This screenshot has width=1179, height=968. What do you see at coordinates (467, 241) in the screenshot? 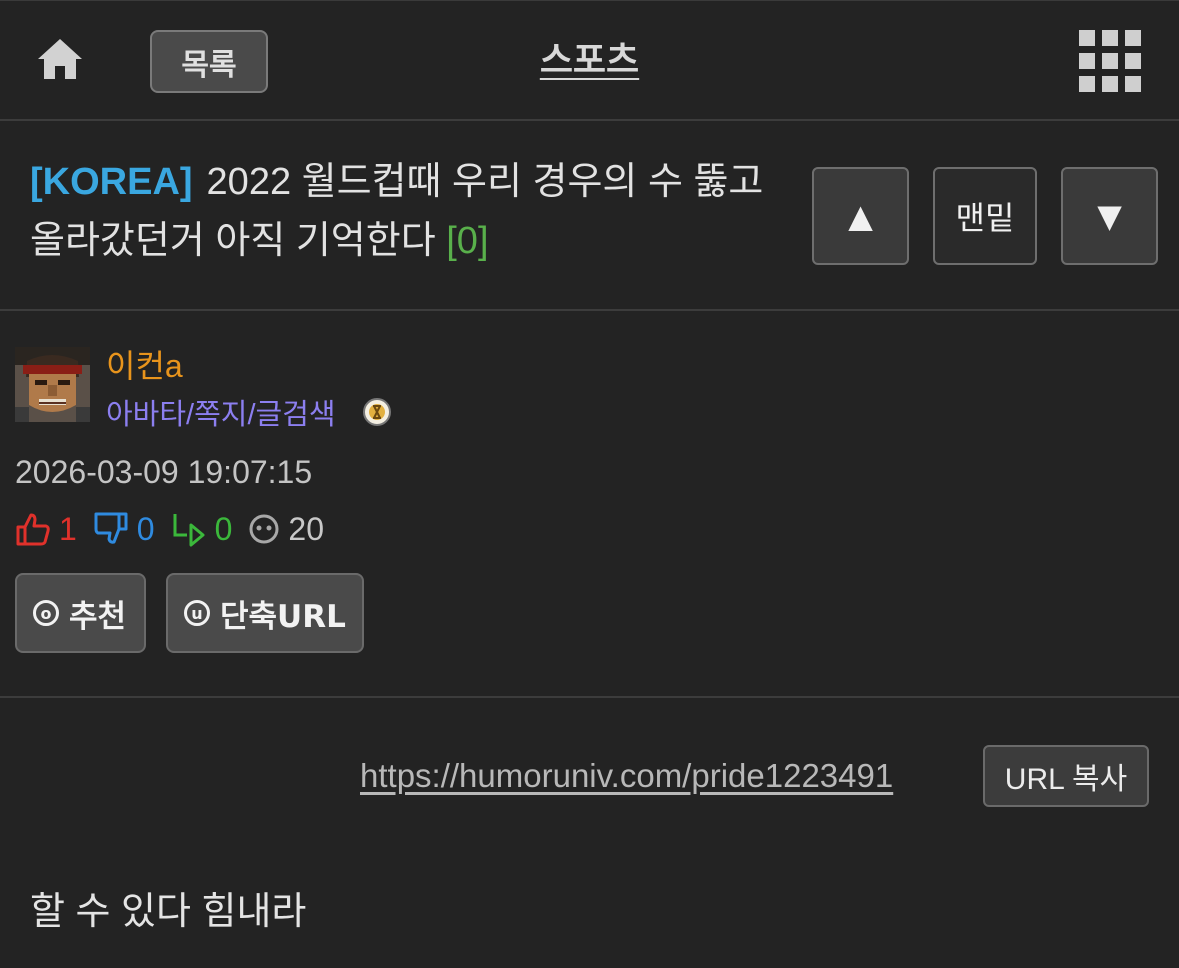
I see `comment-count: [0]` at bounding box center [467, 241].